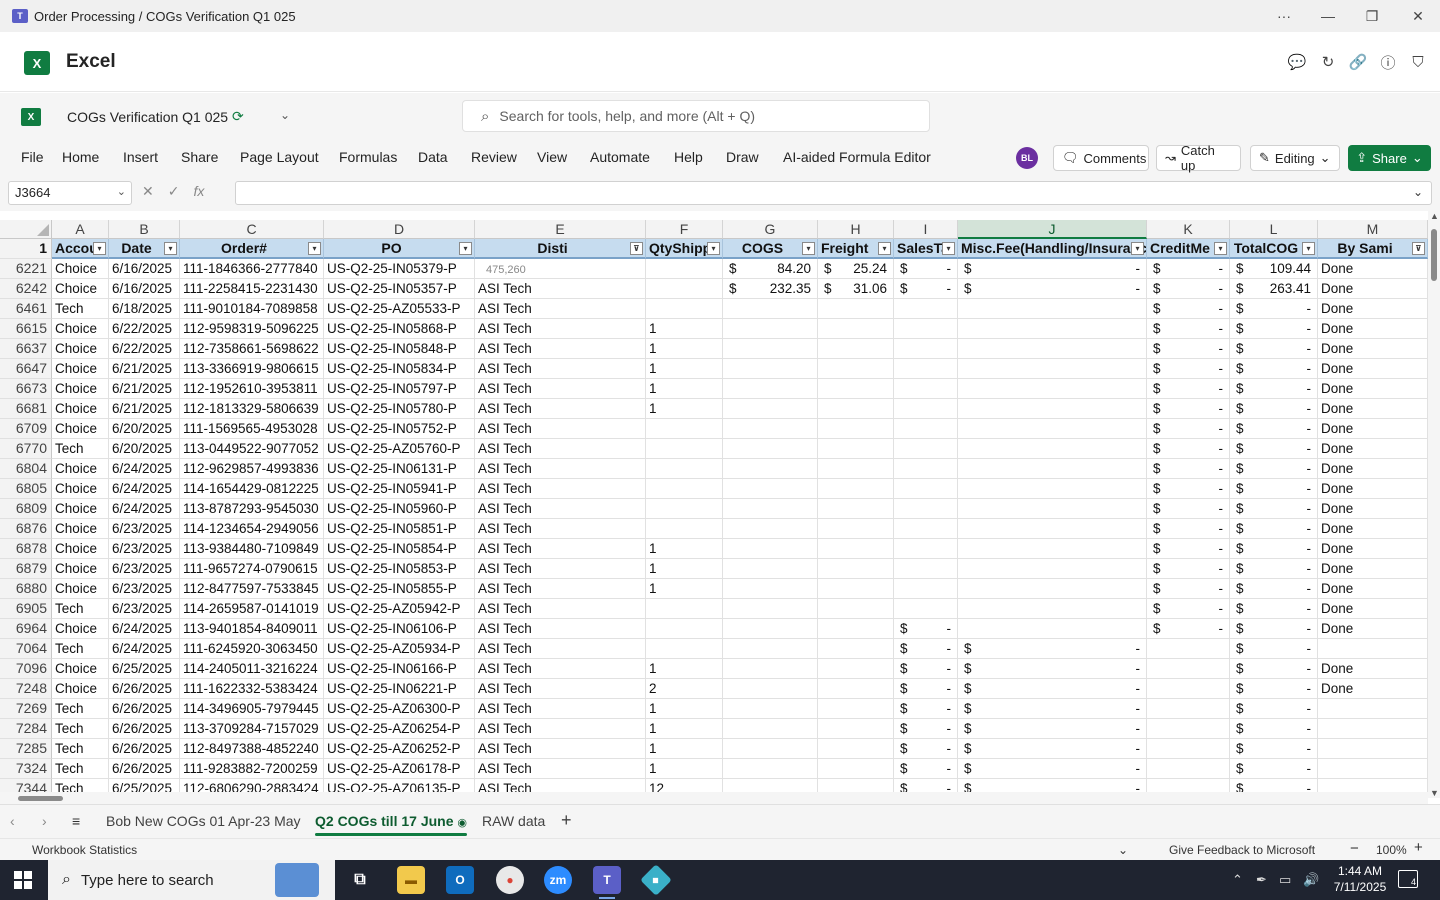 This screenshot has height=900, width=1440. Describe the element at coordinates (391, 824) in the screenshot. I see `sheet-tab-q2-cogs: Q2 COGs till 17 June ◉` at that location.